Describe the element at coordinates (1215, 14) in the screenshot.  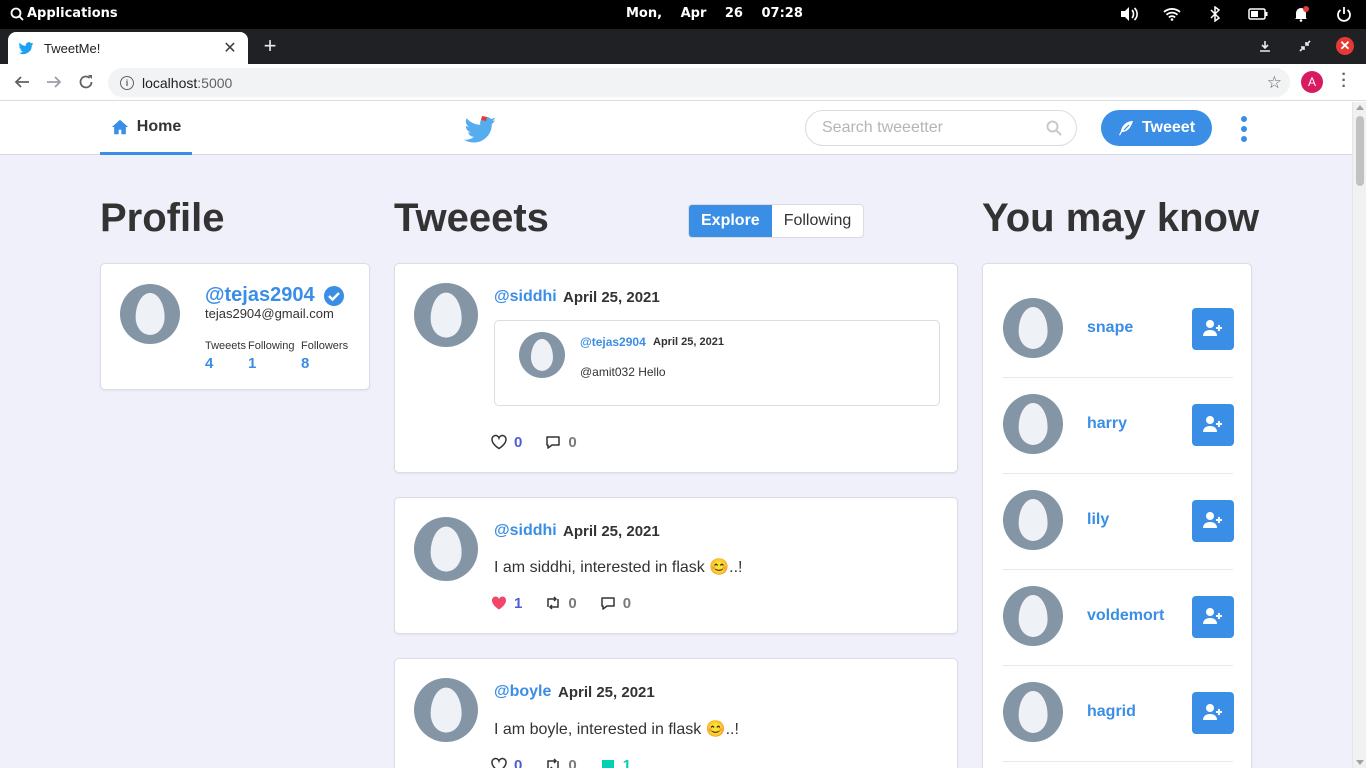
I see `bluetooth-icon` at that location.